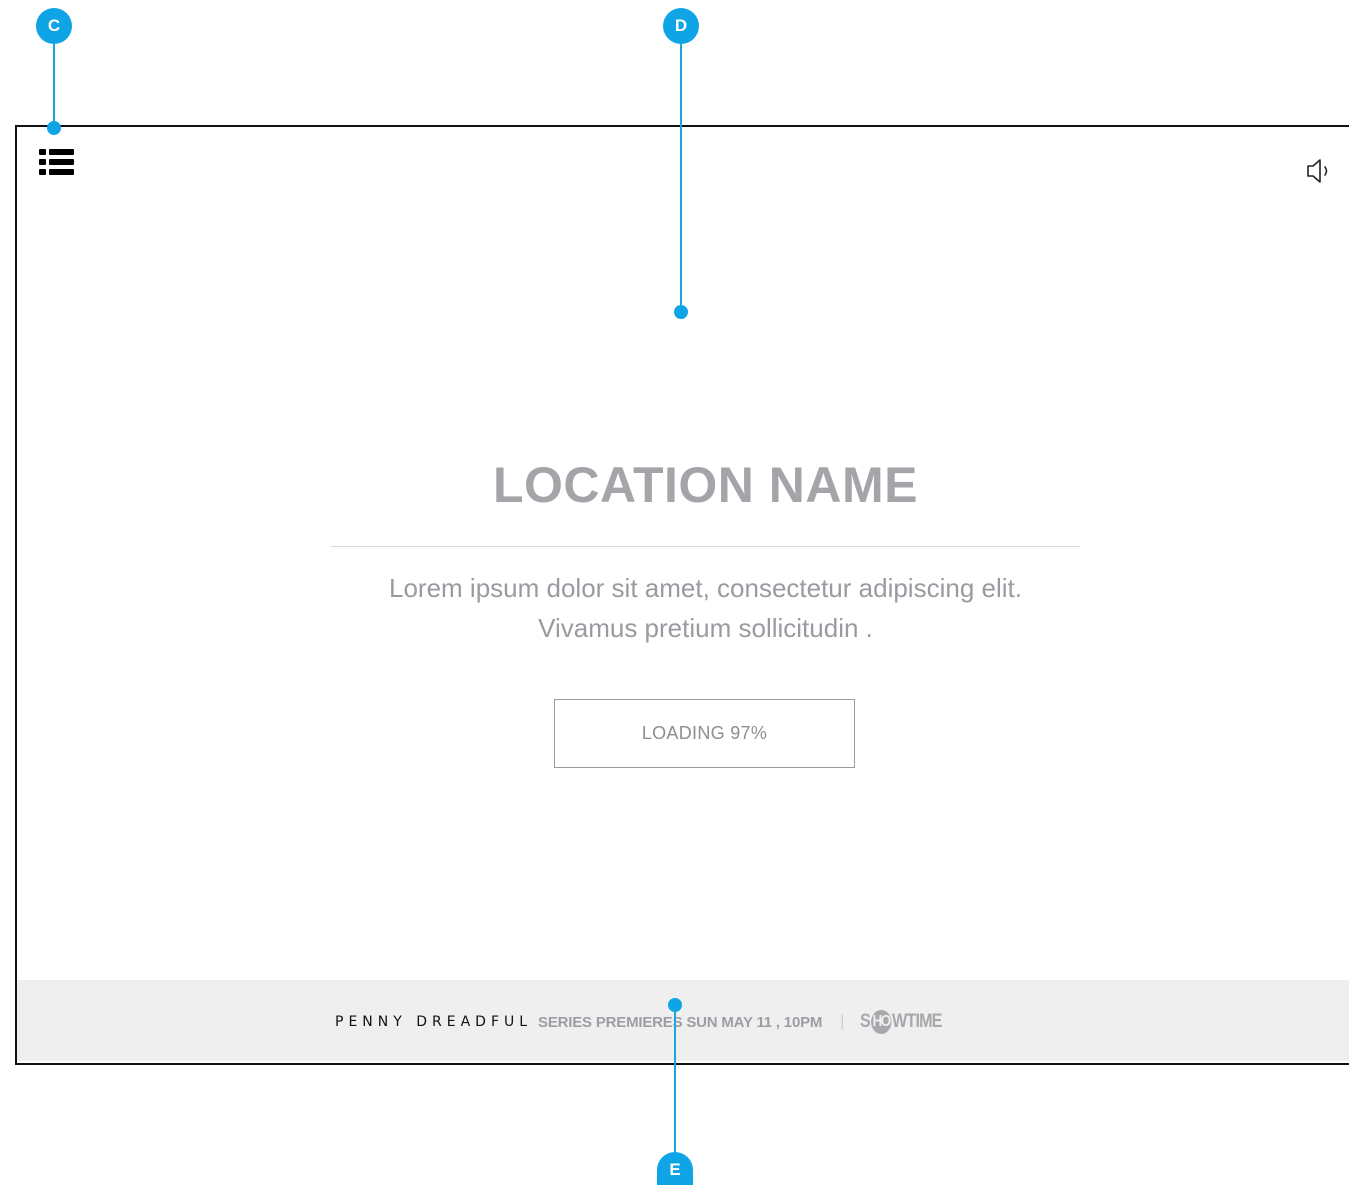 This screenshot has width=1349, height=1185. Describe the element at coordinates (434, 1022) in the screenshot. I see `show-title: PENNY DREADFUL` at that location.